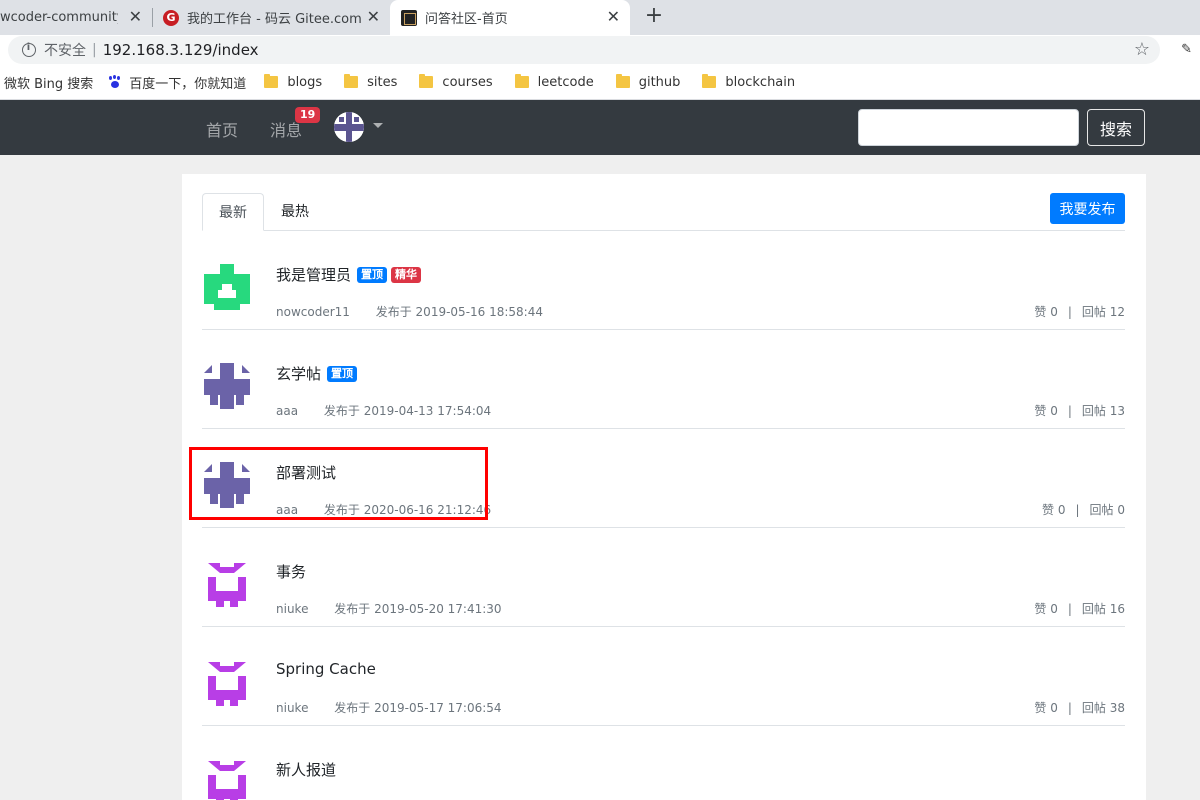 The image size is (1200, 800). I want to click on post-meta: aaa 发布于 2019-04-13 17:54:04, so click(383, 410).